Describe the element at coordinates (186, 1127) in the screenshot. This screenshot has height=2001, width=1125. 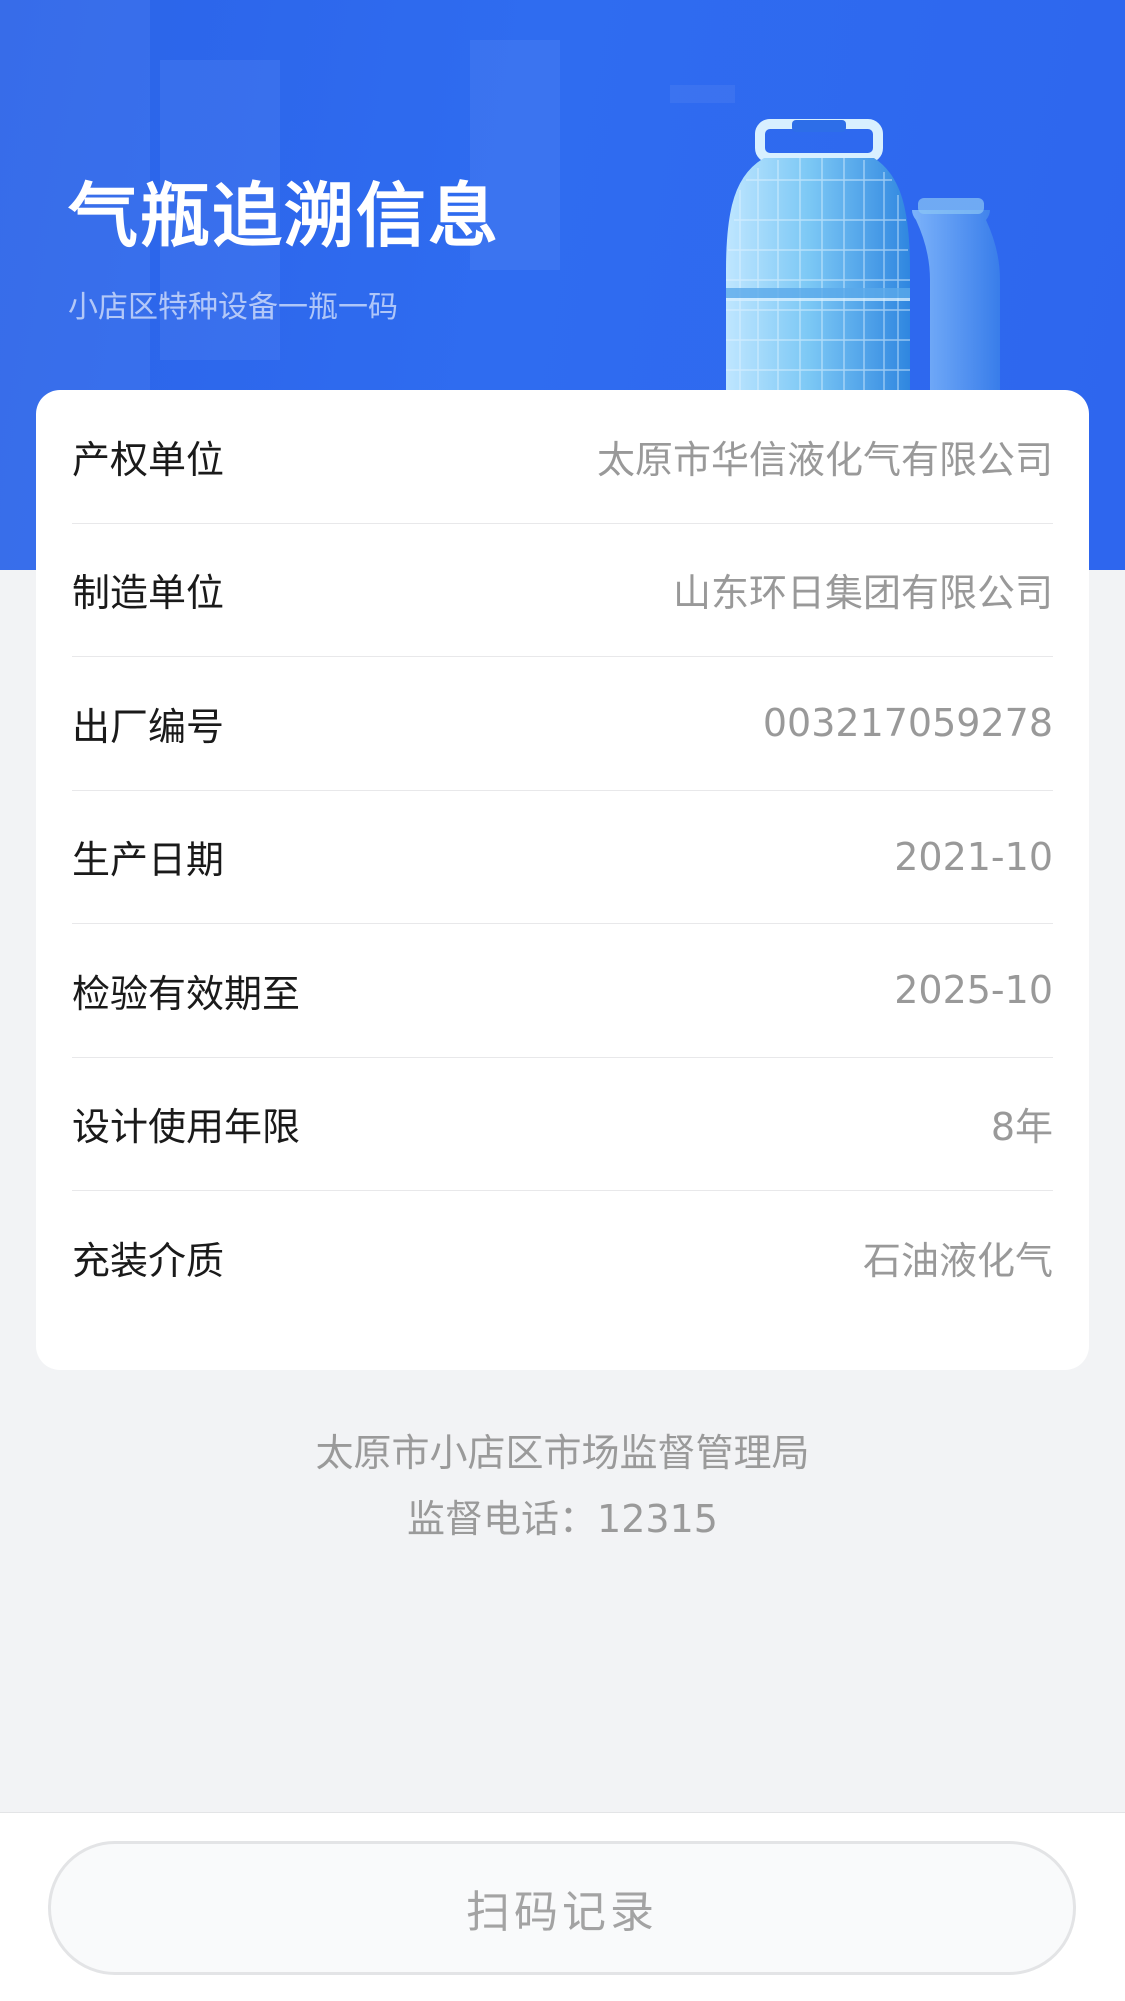
I see `info-label: 设计使用年限` at that location.